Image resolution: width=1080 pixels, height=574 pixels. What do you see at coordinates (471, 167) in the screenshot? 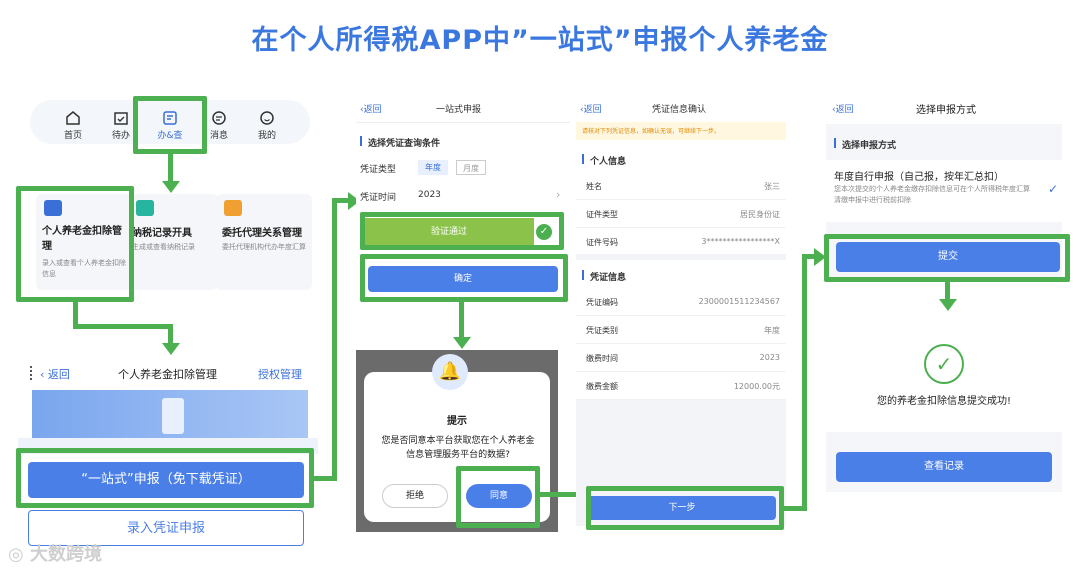
I see `type-option-monthly: 月度` at bounding box center [471, 167].